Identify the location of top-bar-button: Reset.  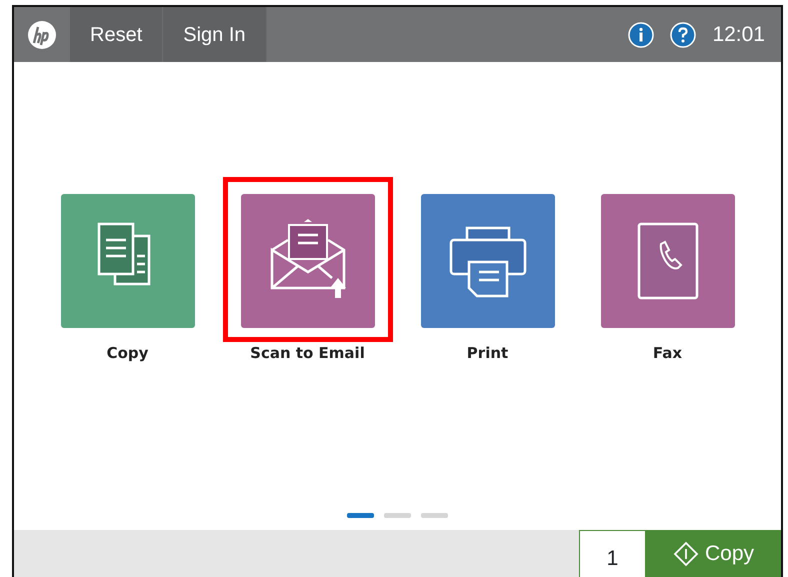
(117, 34).